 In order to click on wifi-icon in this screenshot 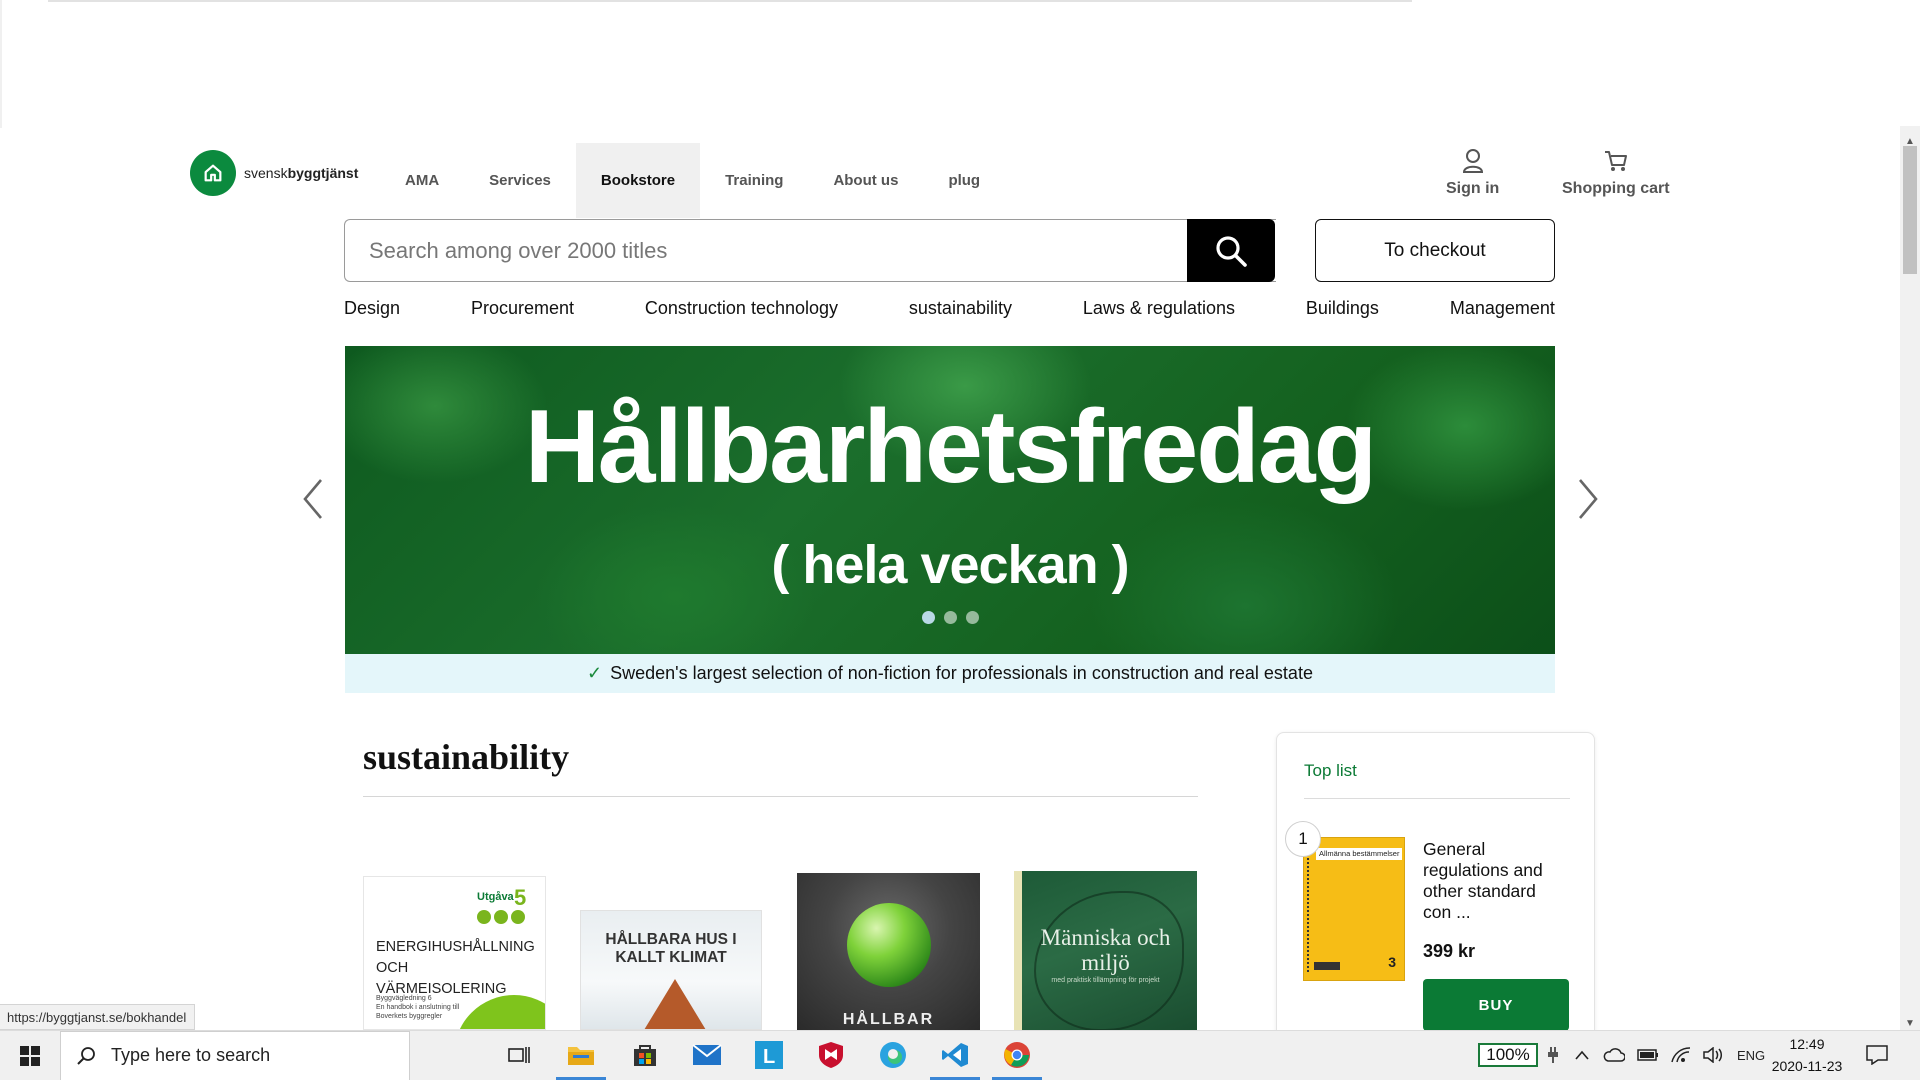, I will do `click(1681, 1055)`.